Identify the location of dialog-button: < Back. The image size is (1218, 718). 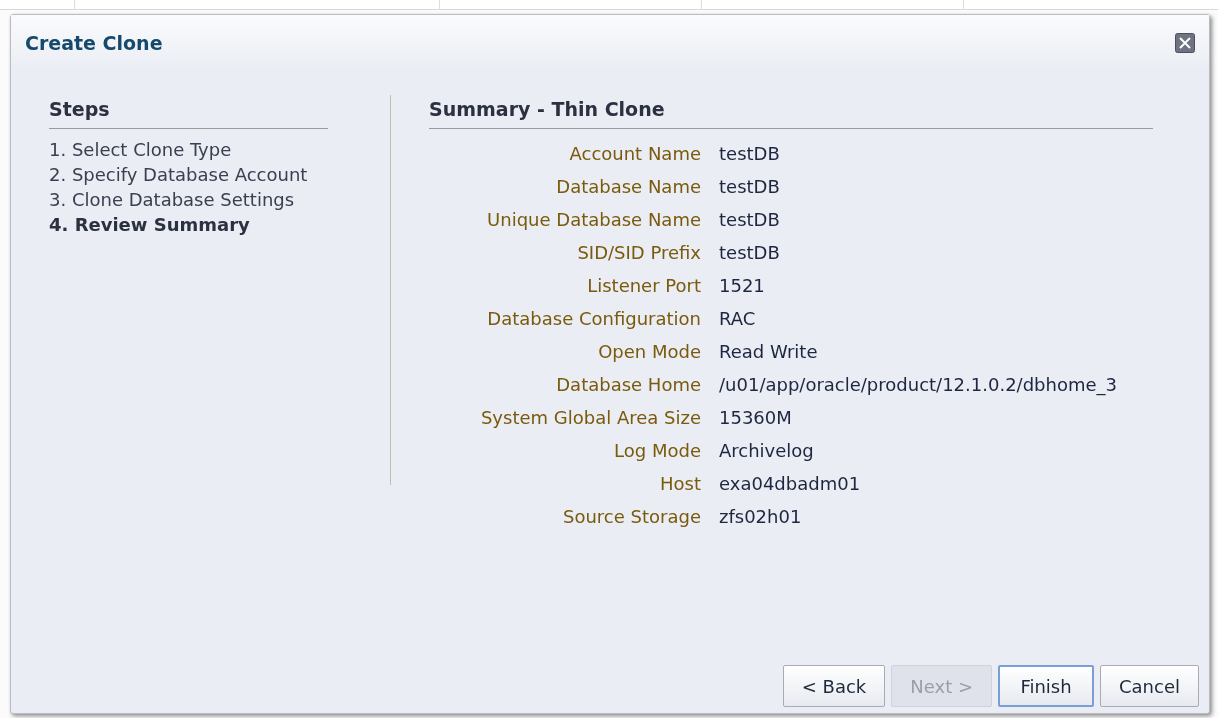
(834, 686).